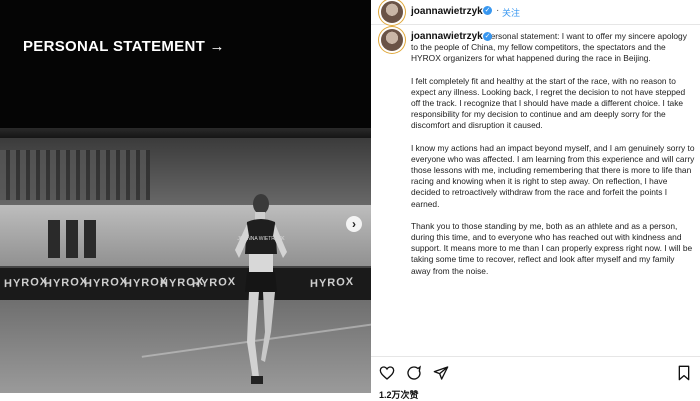  Describe the element at coordinates (447, 36) in the screenshot. I see `caption-username: joannawietrzyk` at that location.